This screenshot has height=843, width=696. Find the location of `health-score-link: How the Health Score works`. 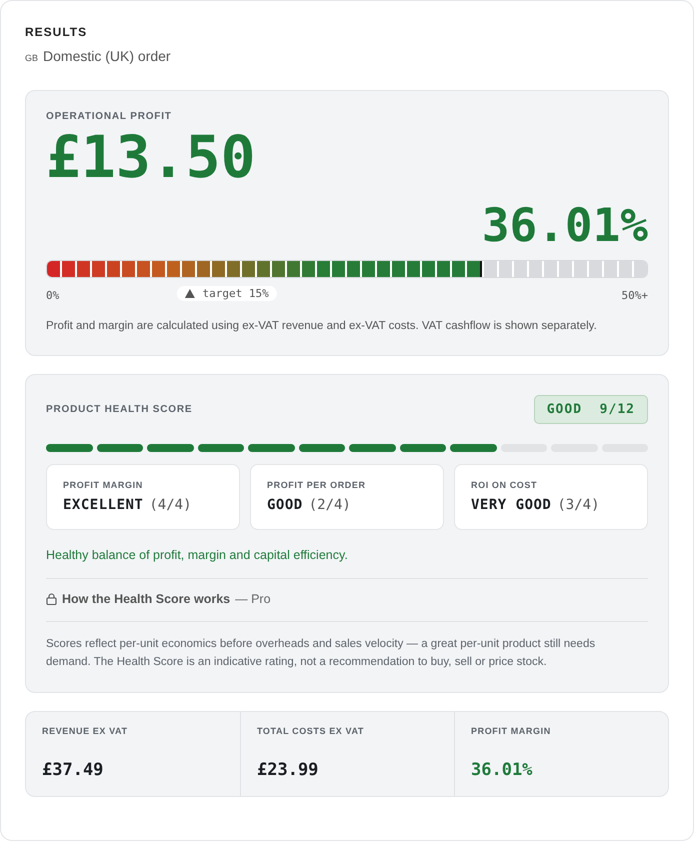

health-score-link: How the Health Score works is located at coordinates (146, 599).